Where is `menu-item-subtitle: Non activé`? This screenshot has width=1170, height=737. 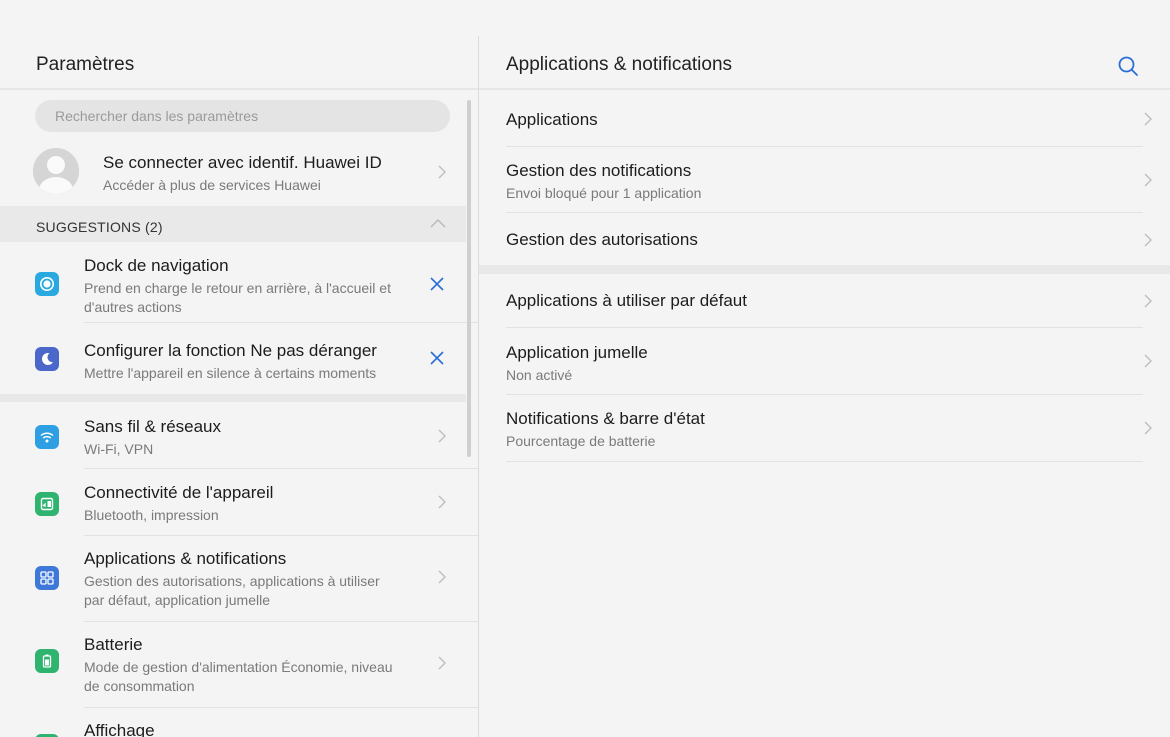 menu-item-subtitle: Non activé is located at coordinates (539, 375).